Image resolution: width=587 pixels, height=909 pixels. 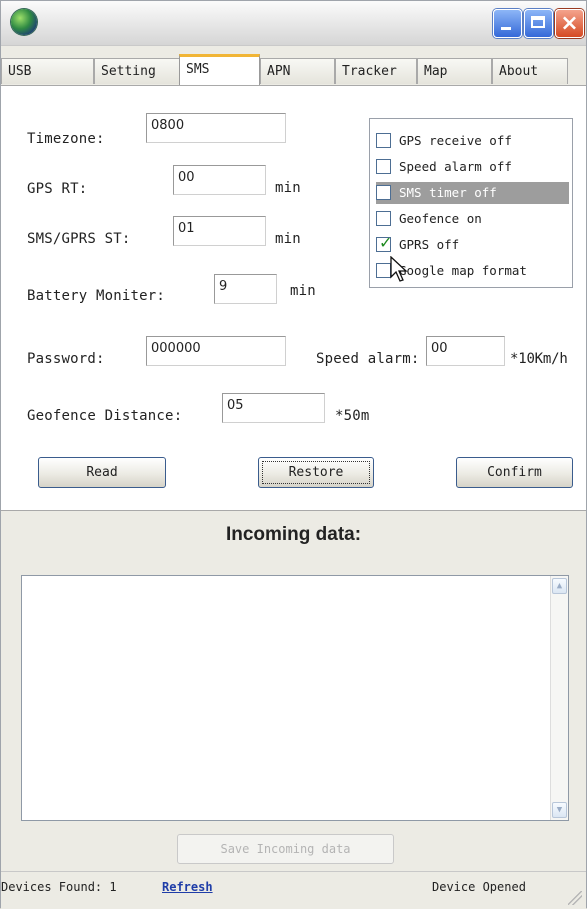 What do you see at coordinates (187, 887) in the screenshot?
I see `refresh-link: Refresh` at bounding box center [187, 887].